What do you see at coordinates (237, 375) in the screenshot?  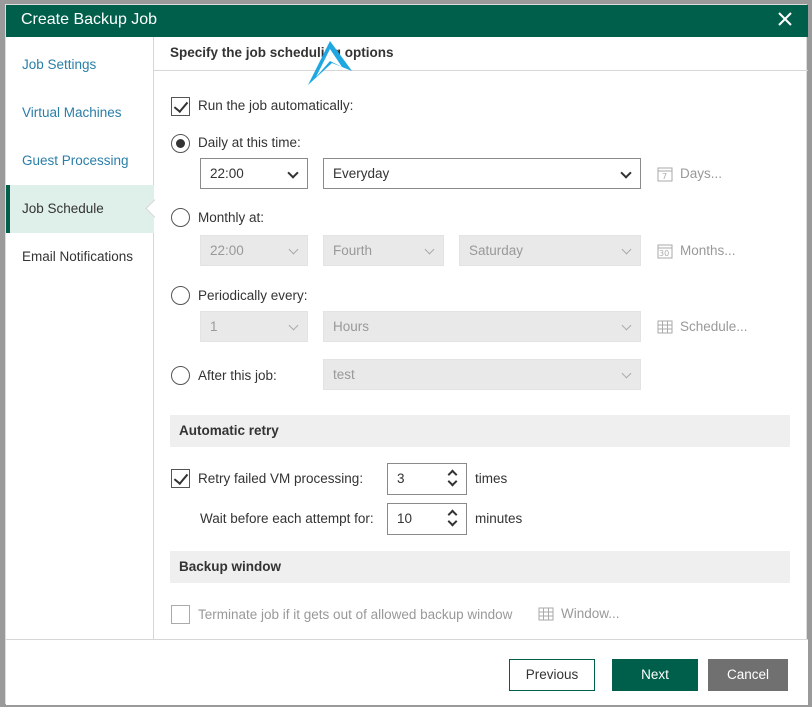 I see `after-job-label: After this job:` at bounding box center [237, 375].